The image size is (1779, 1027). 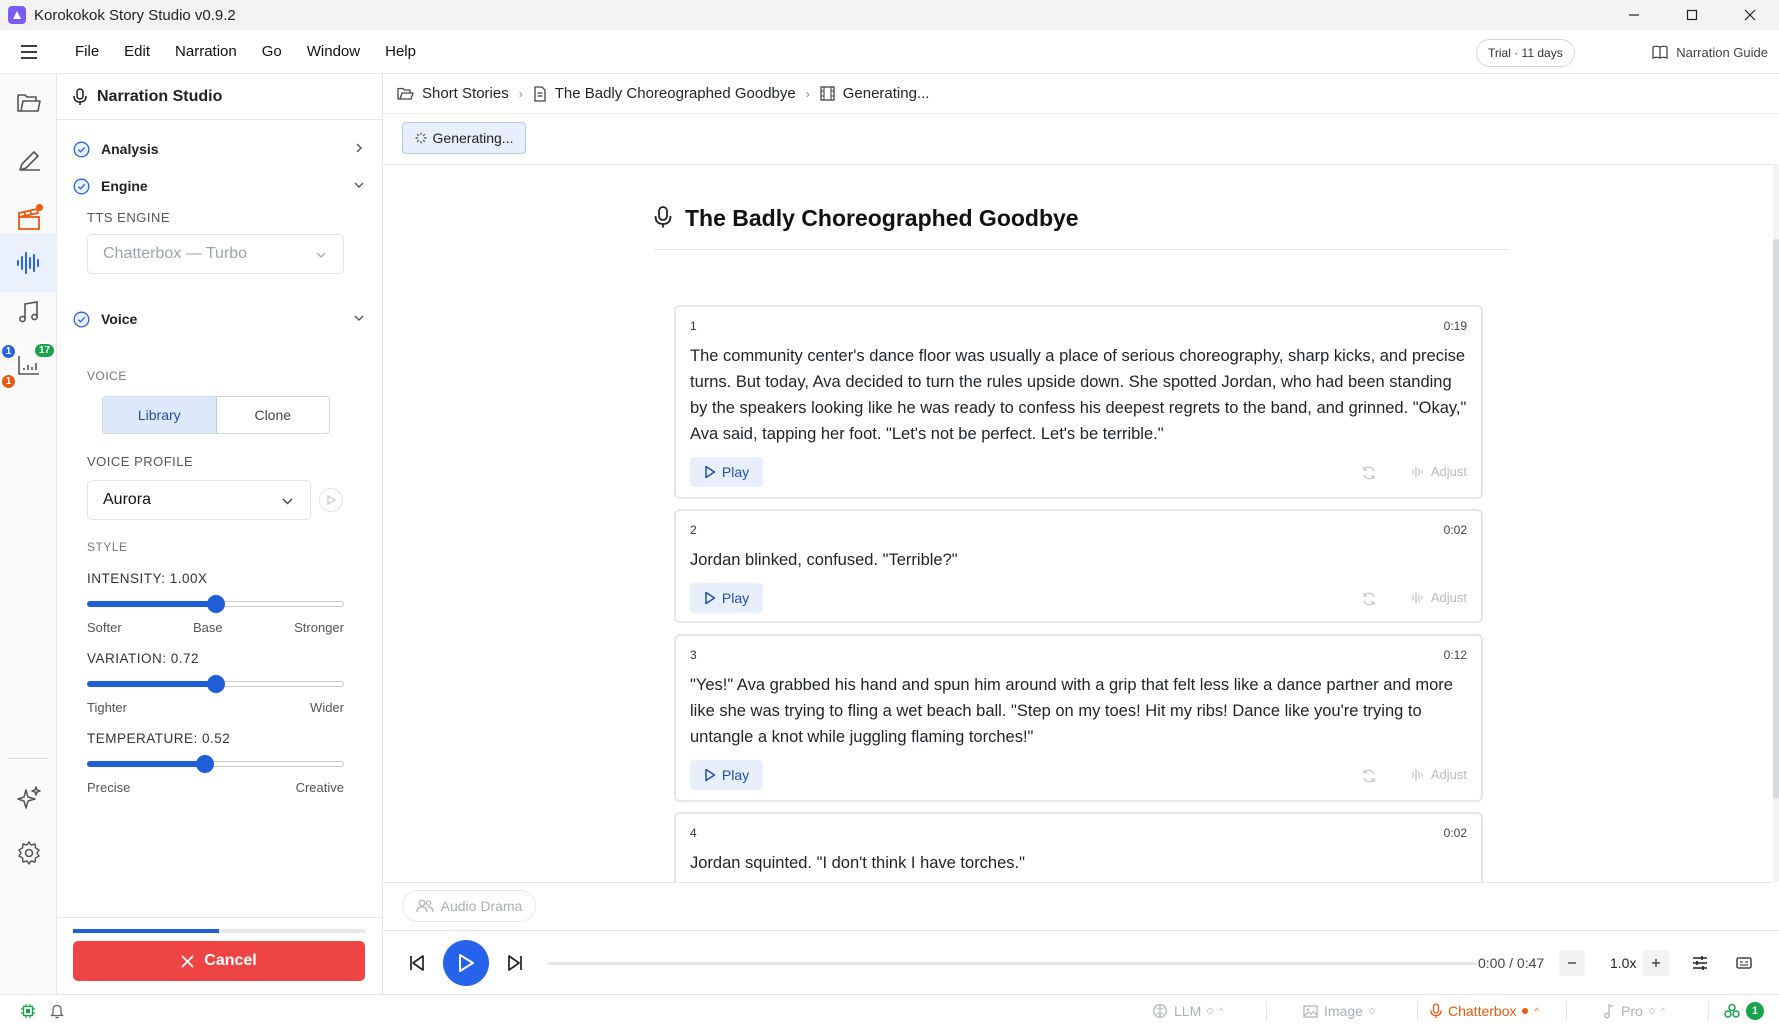 What do you see at coordinates (28, 853) in the screenshot?
I see `rail-settings` at bounding box center [28, 853].